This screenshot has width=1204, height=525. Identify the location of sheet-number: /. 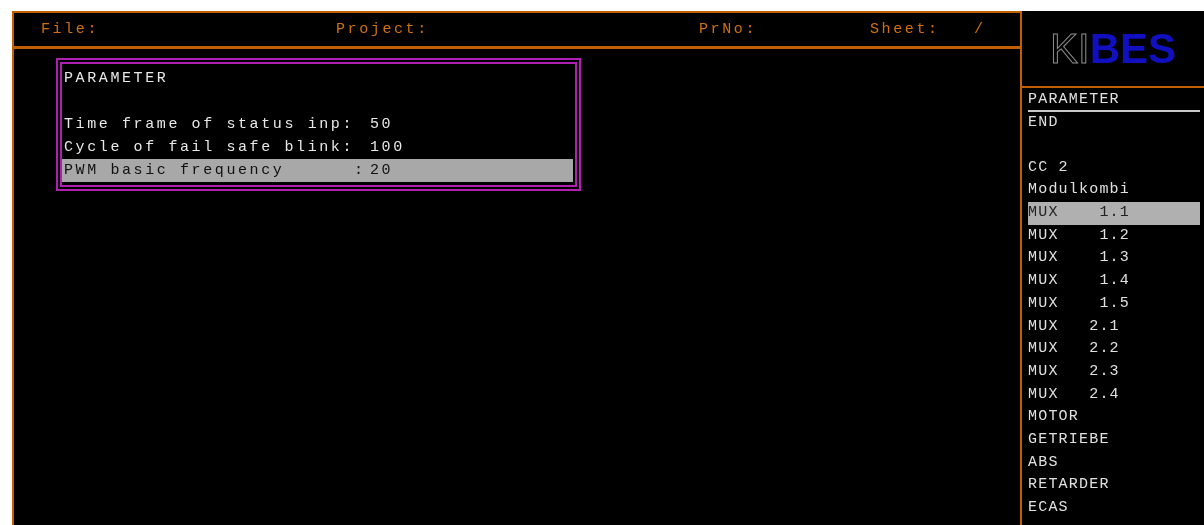
(980, 29).